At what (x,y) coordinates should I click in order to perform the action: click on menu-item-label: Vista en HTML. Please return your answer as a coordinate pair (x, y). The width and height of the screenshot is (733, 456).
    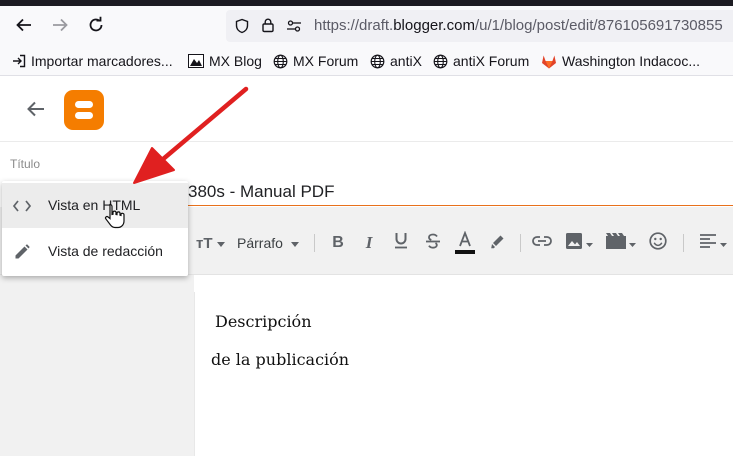
    Looking at the image, I should click on (94, 205).